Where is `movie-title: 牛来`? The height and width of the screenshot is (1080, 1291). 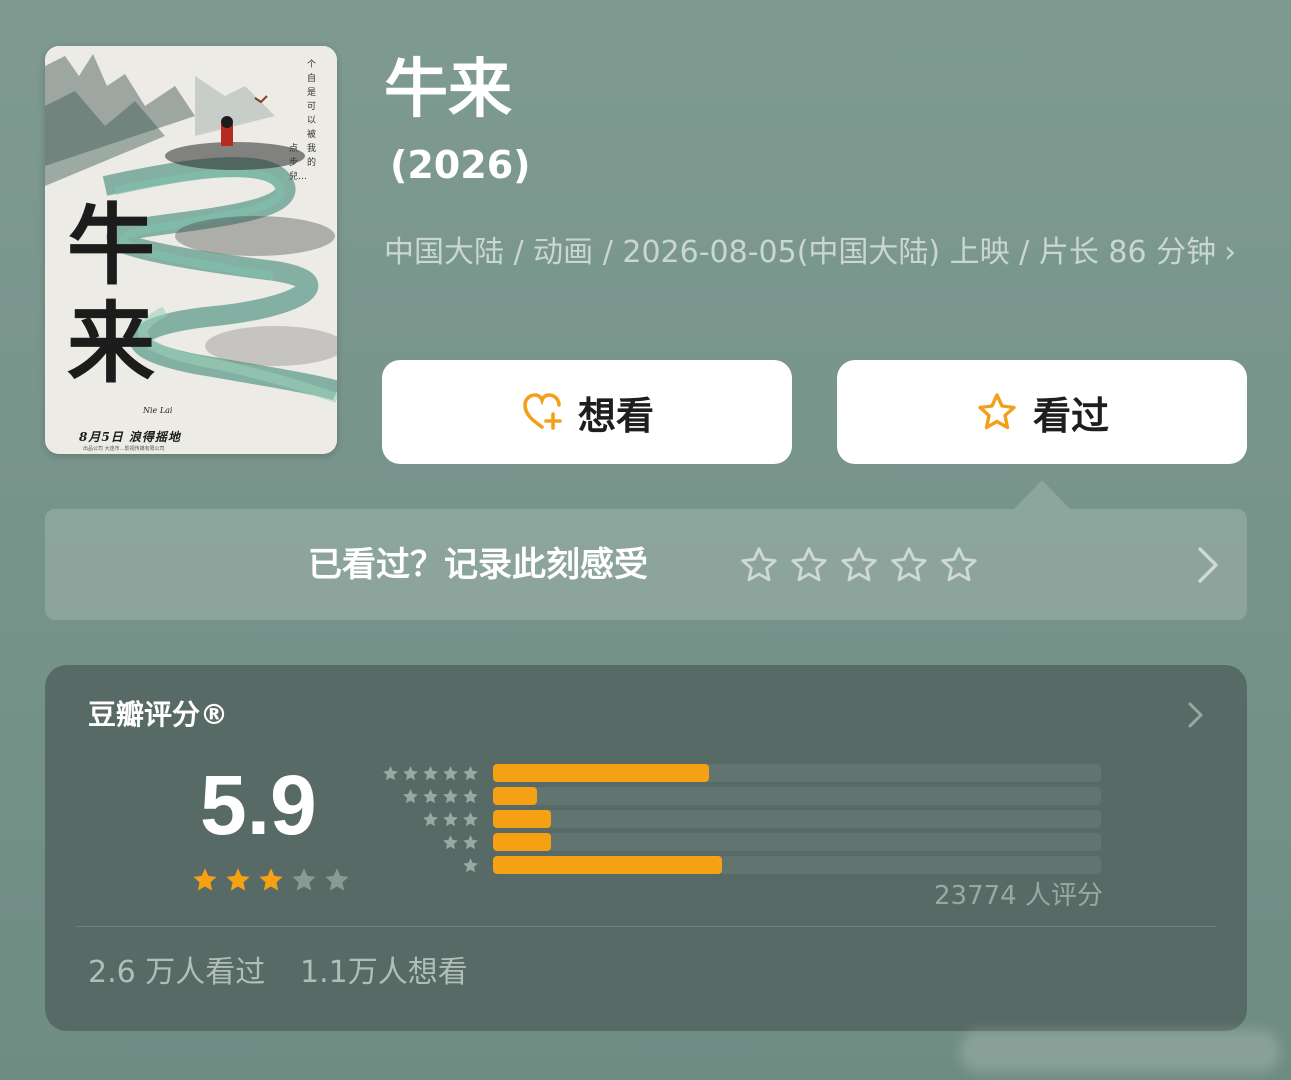 movie-title: 牛来 is located at coordinates (448, 90).